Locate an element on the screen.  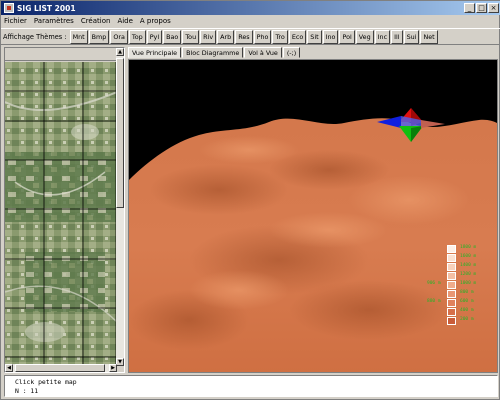
theme-button-pho: Pho is located at coordinates (262, 36).